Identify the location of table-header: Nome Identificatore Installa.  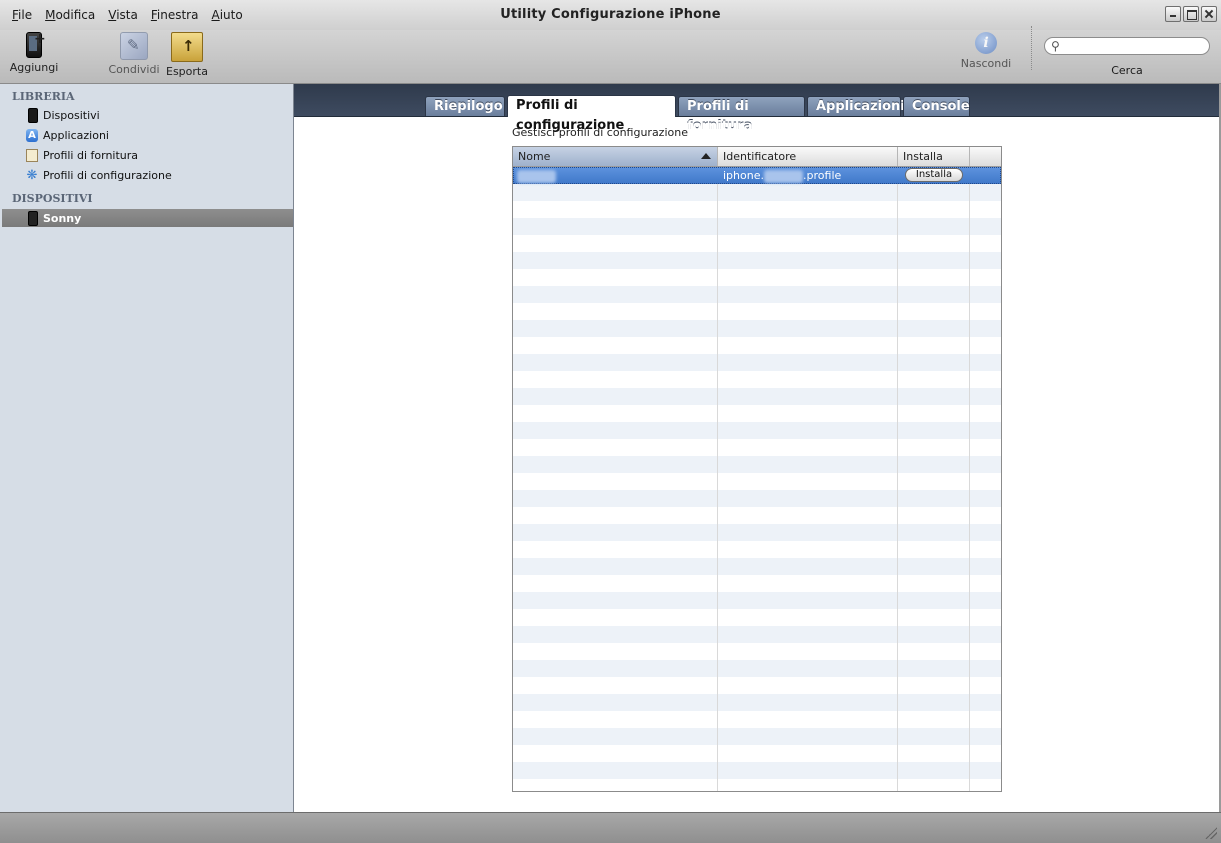
(757, 157).